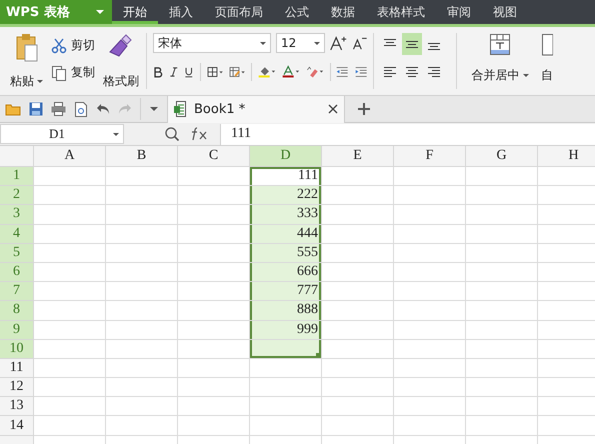 Image resolution: width=595 pixels, height=444 pixels. What do you see at coordinates (17, 310) in the screenshot?
I see `row-header: 8` at bounding box center [17, 310].